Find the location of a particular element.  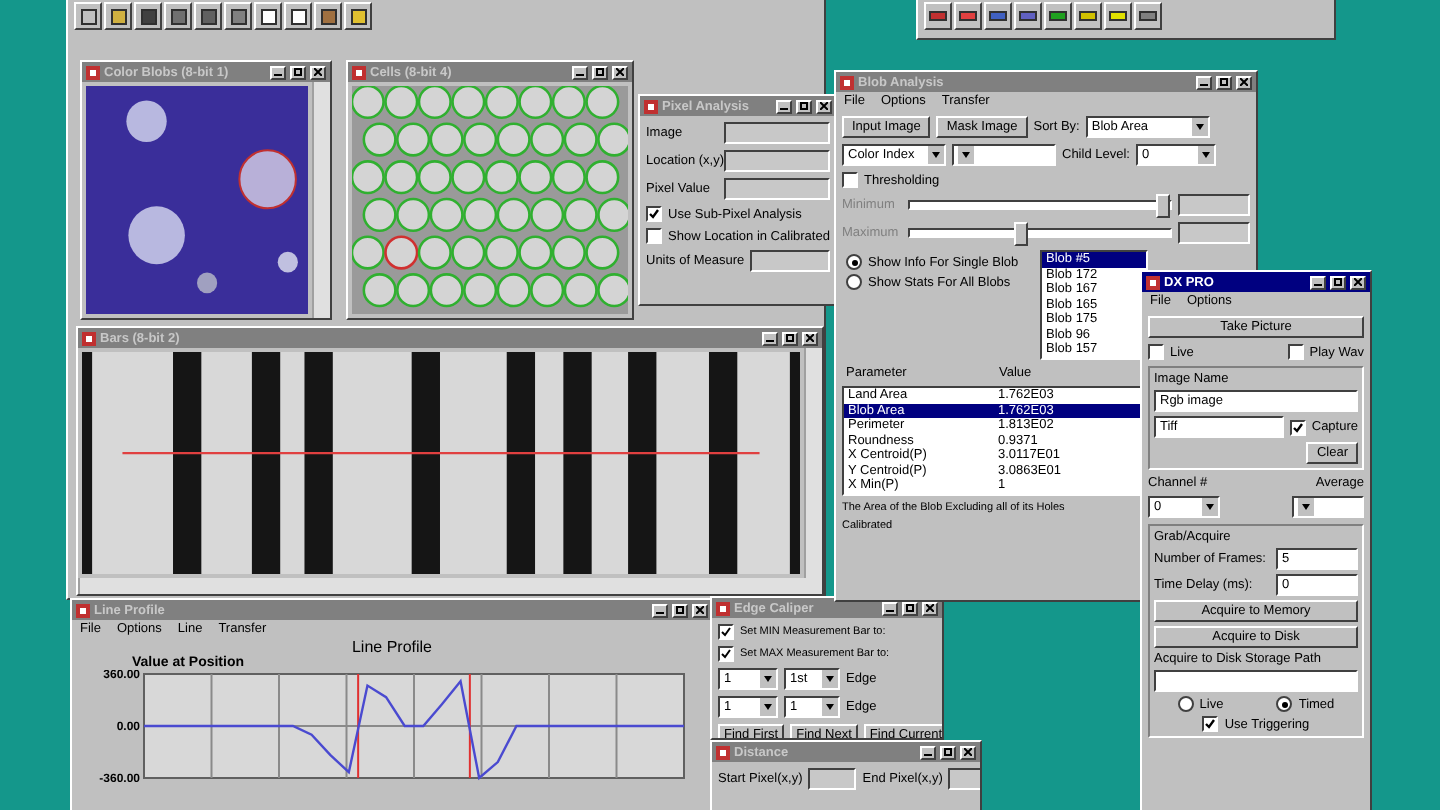

cursor-line is located at coordinates (469, 726).